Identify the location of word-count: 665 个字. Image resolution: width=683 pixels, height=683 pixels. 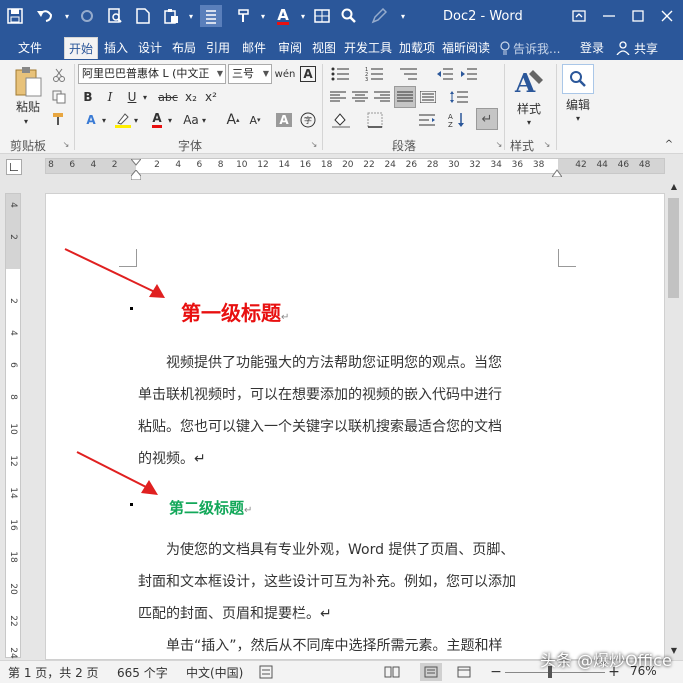
(142, 672).